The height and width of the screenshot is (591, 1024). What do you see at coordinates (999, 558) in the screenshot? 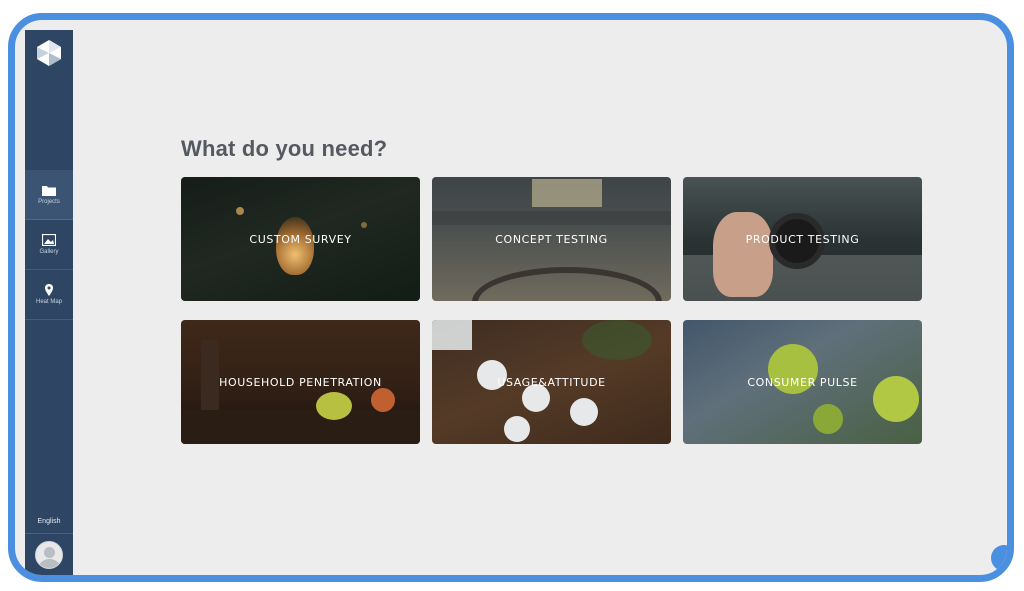
I see `help-chat-button` at bounding box center [999, 558].